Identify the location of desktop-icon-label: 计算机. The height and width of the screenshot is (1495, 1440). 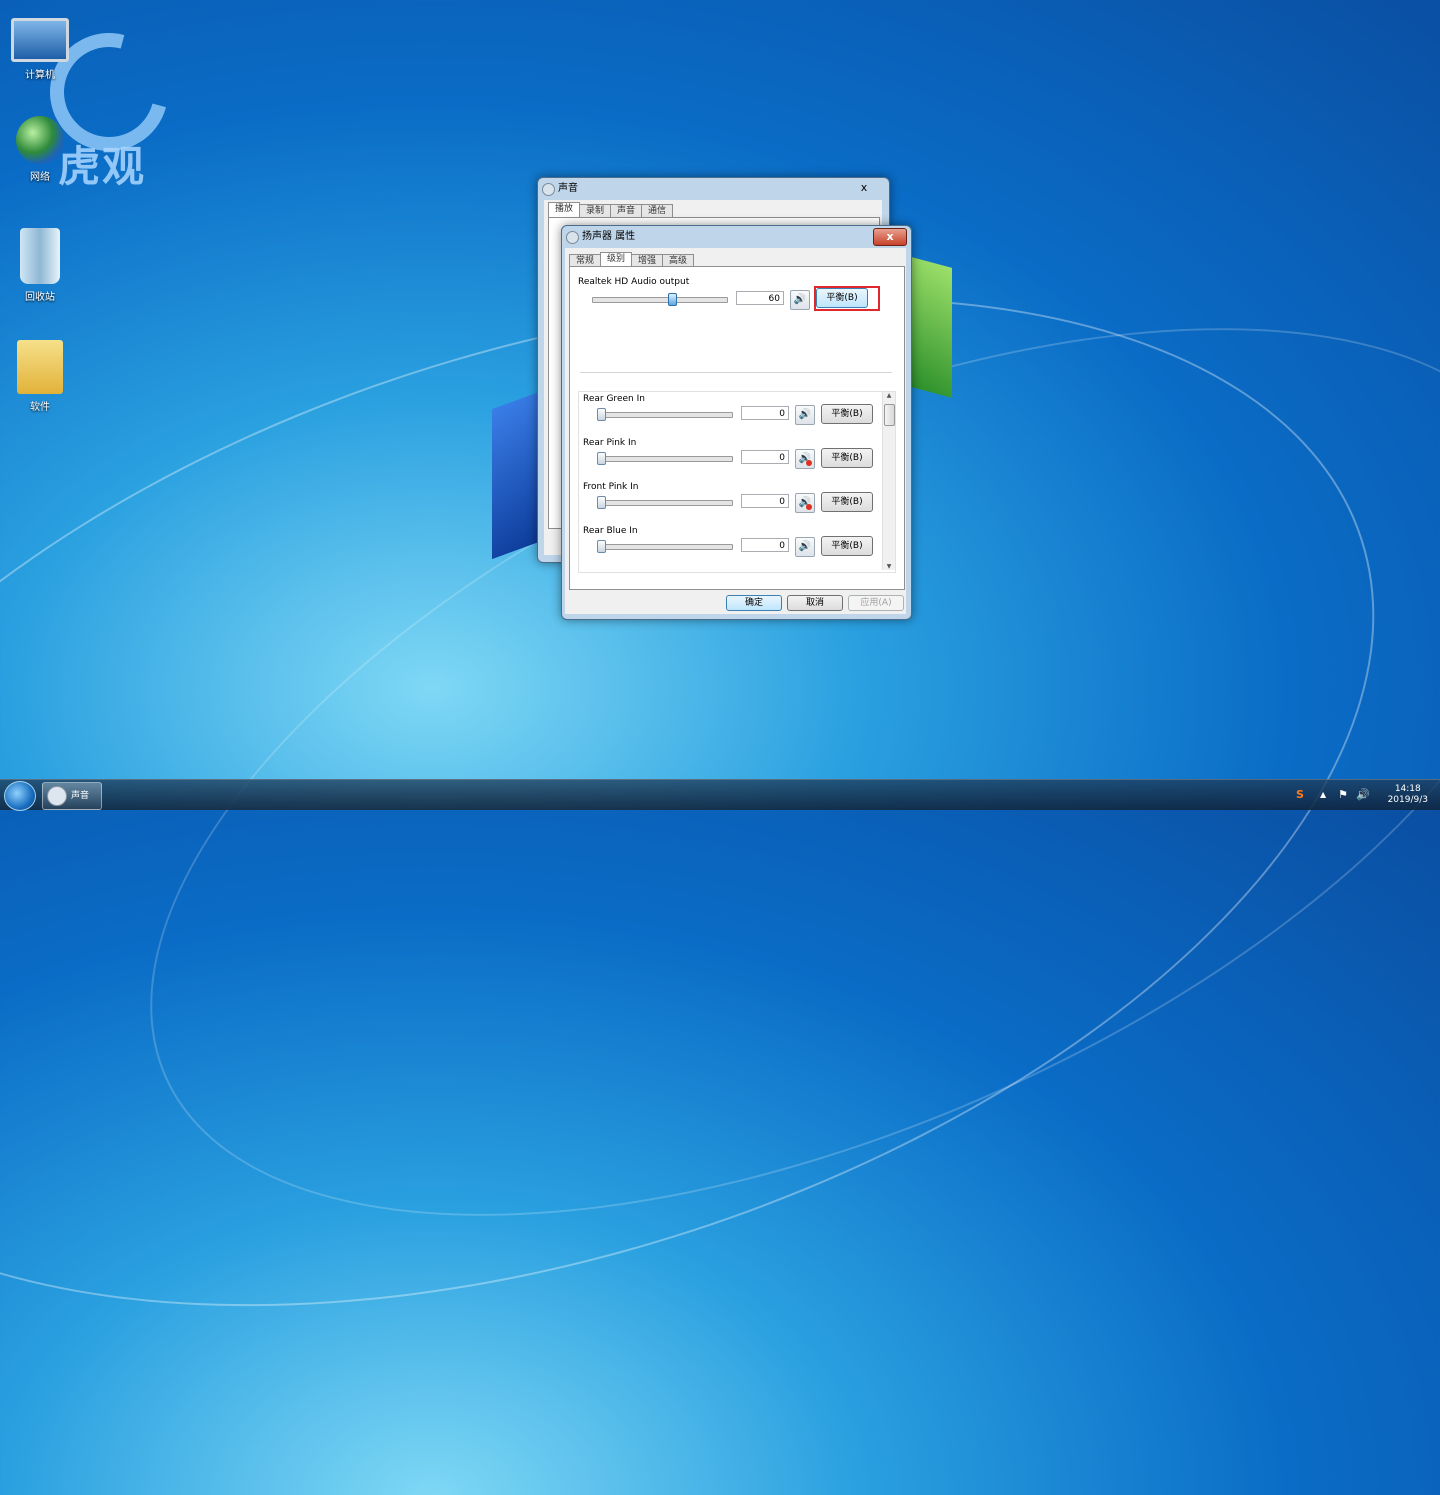
(40, 75).